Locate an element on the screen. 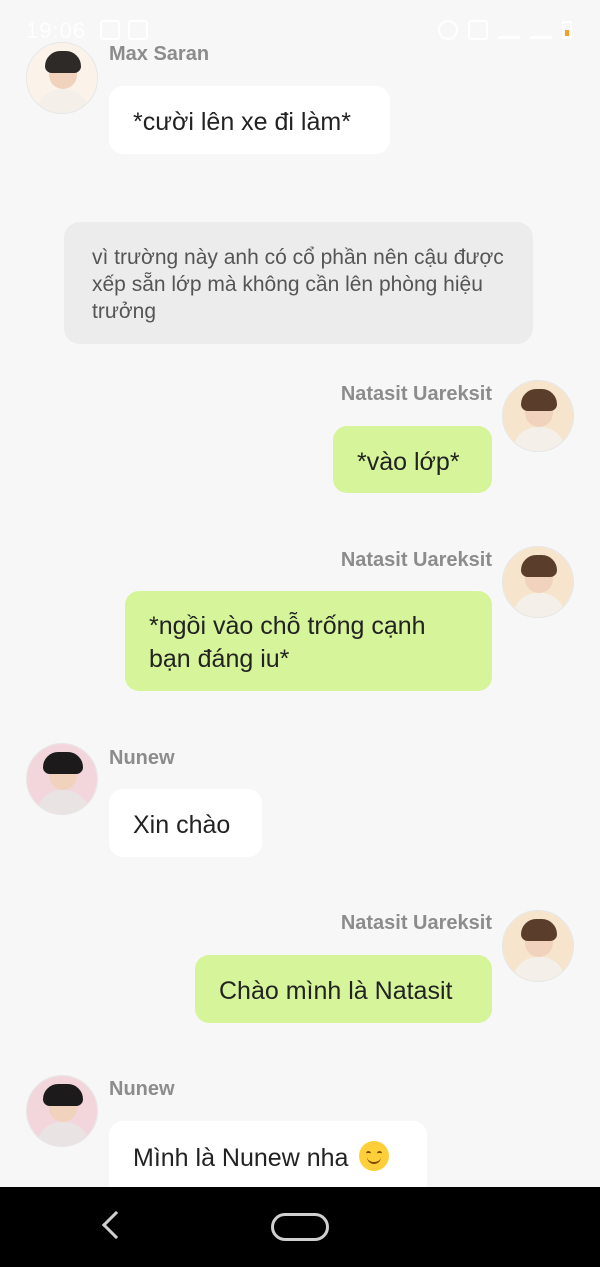 The image size is (600, 1267). image-notification-icon is located at coordinates (138, 30).